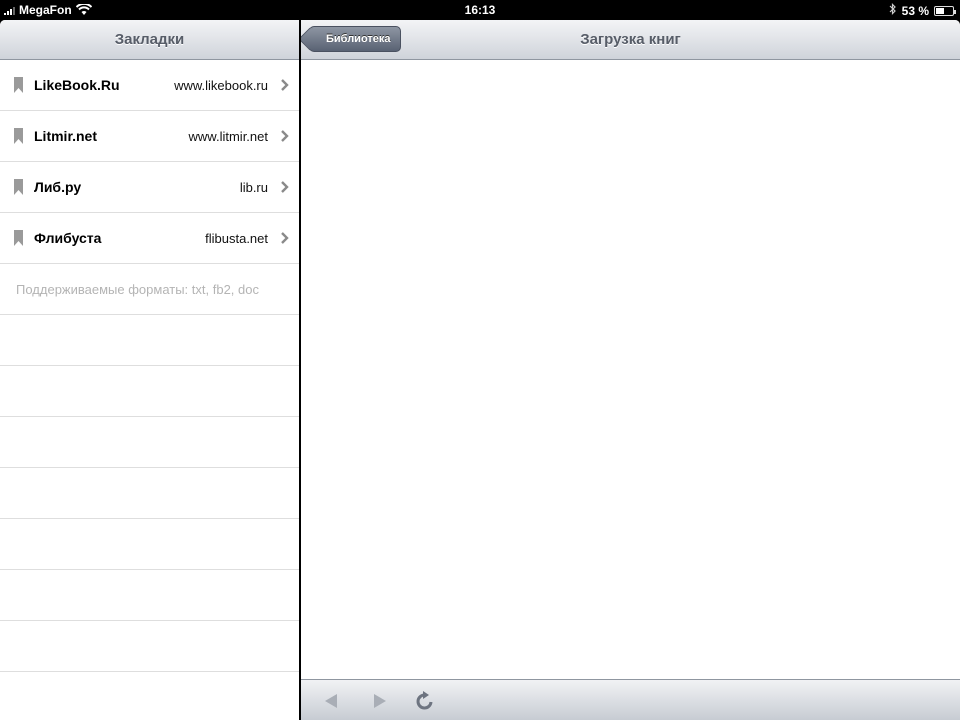  What do you see at coordinates (228, 136) in the screenshot?
I see `bookmark-url: www.litmir.net` at bounding box center [228, 136].